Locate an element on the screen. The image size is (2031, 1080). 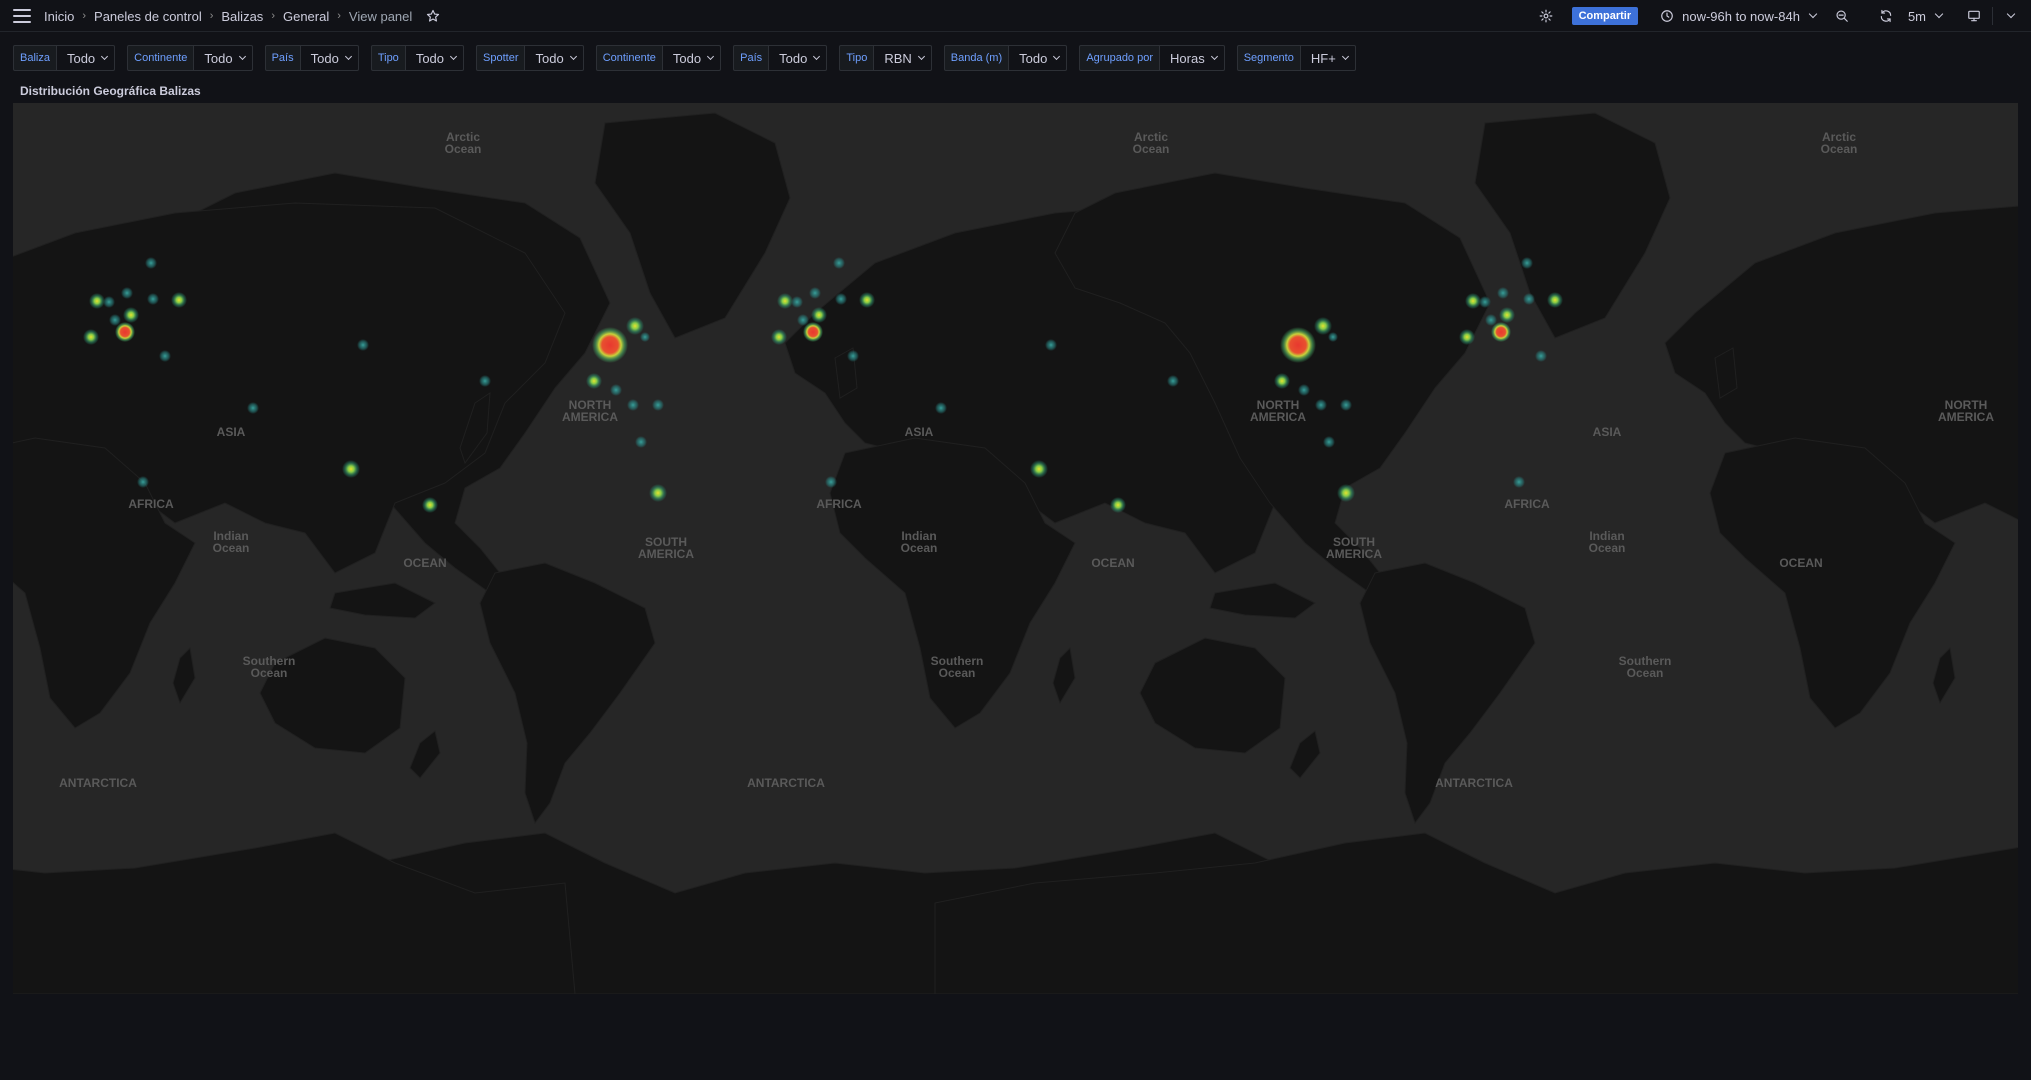
var-select: RBN is located at coordinates (903, 58).